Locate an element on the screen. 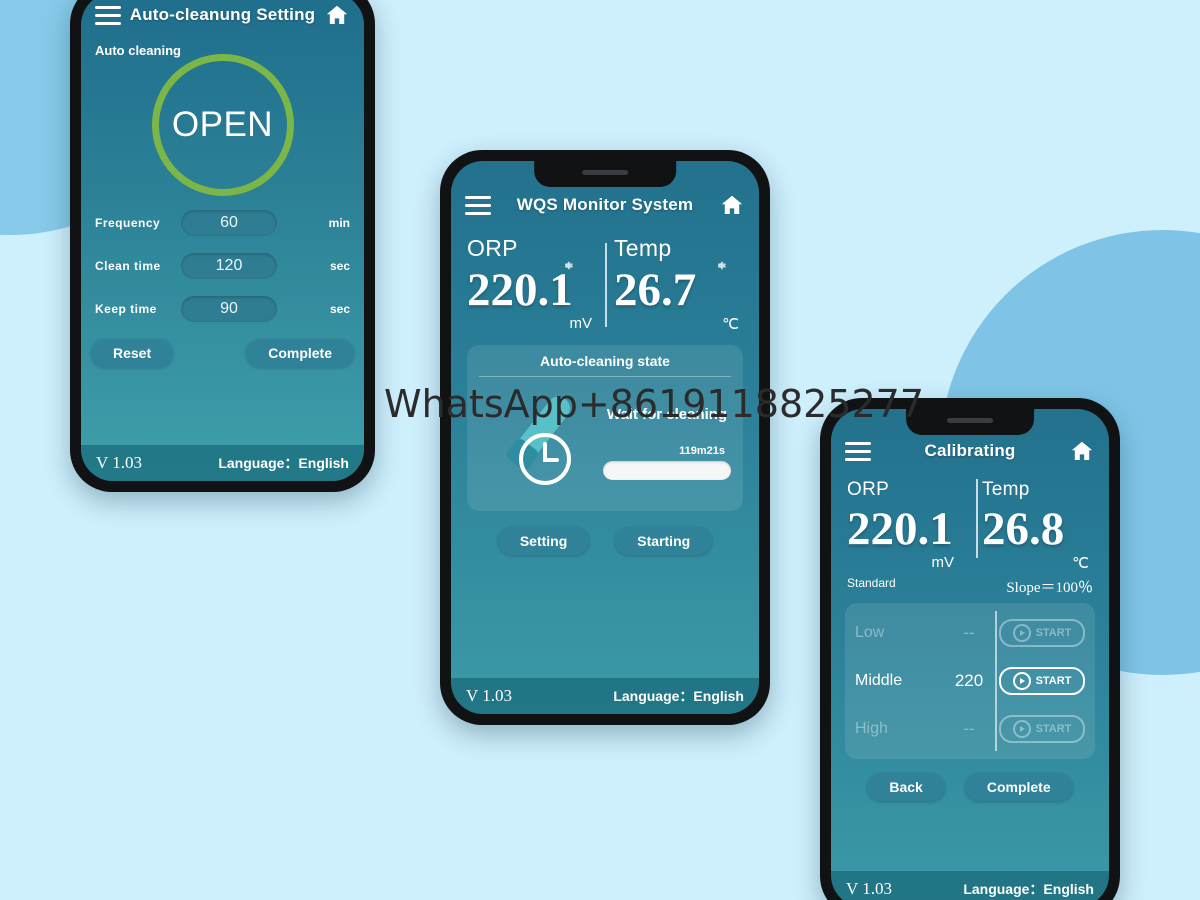  toggle-state-label: OPEN is located at coordinates (222, 124).